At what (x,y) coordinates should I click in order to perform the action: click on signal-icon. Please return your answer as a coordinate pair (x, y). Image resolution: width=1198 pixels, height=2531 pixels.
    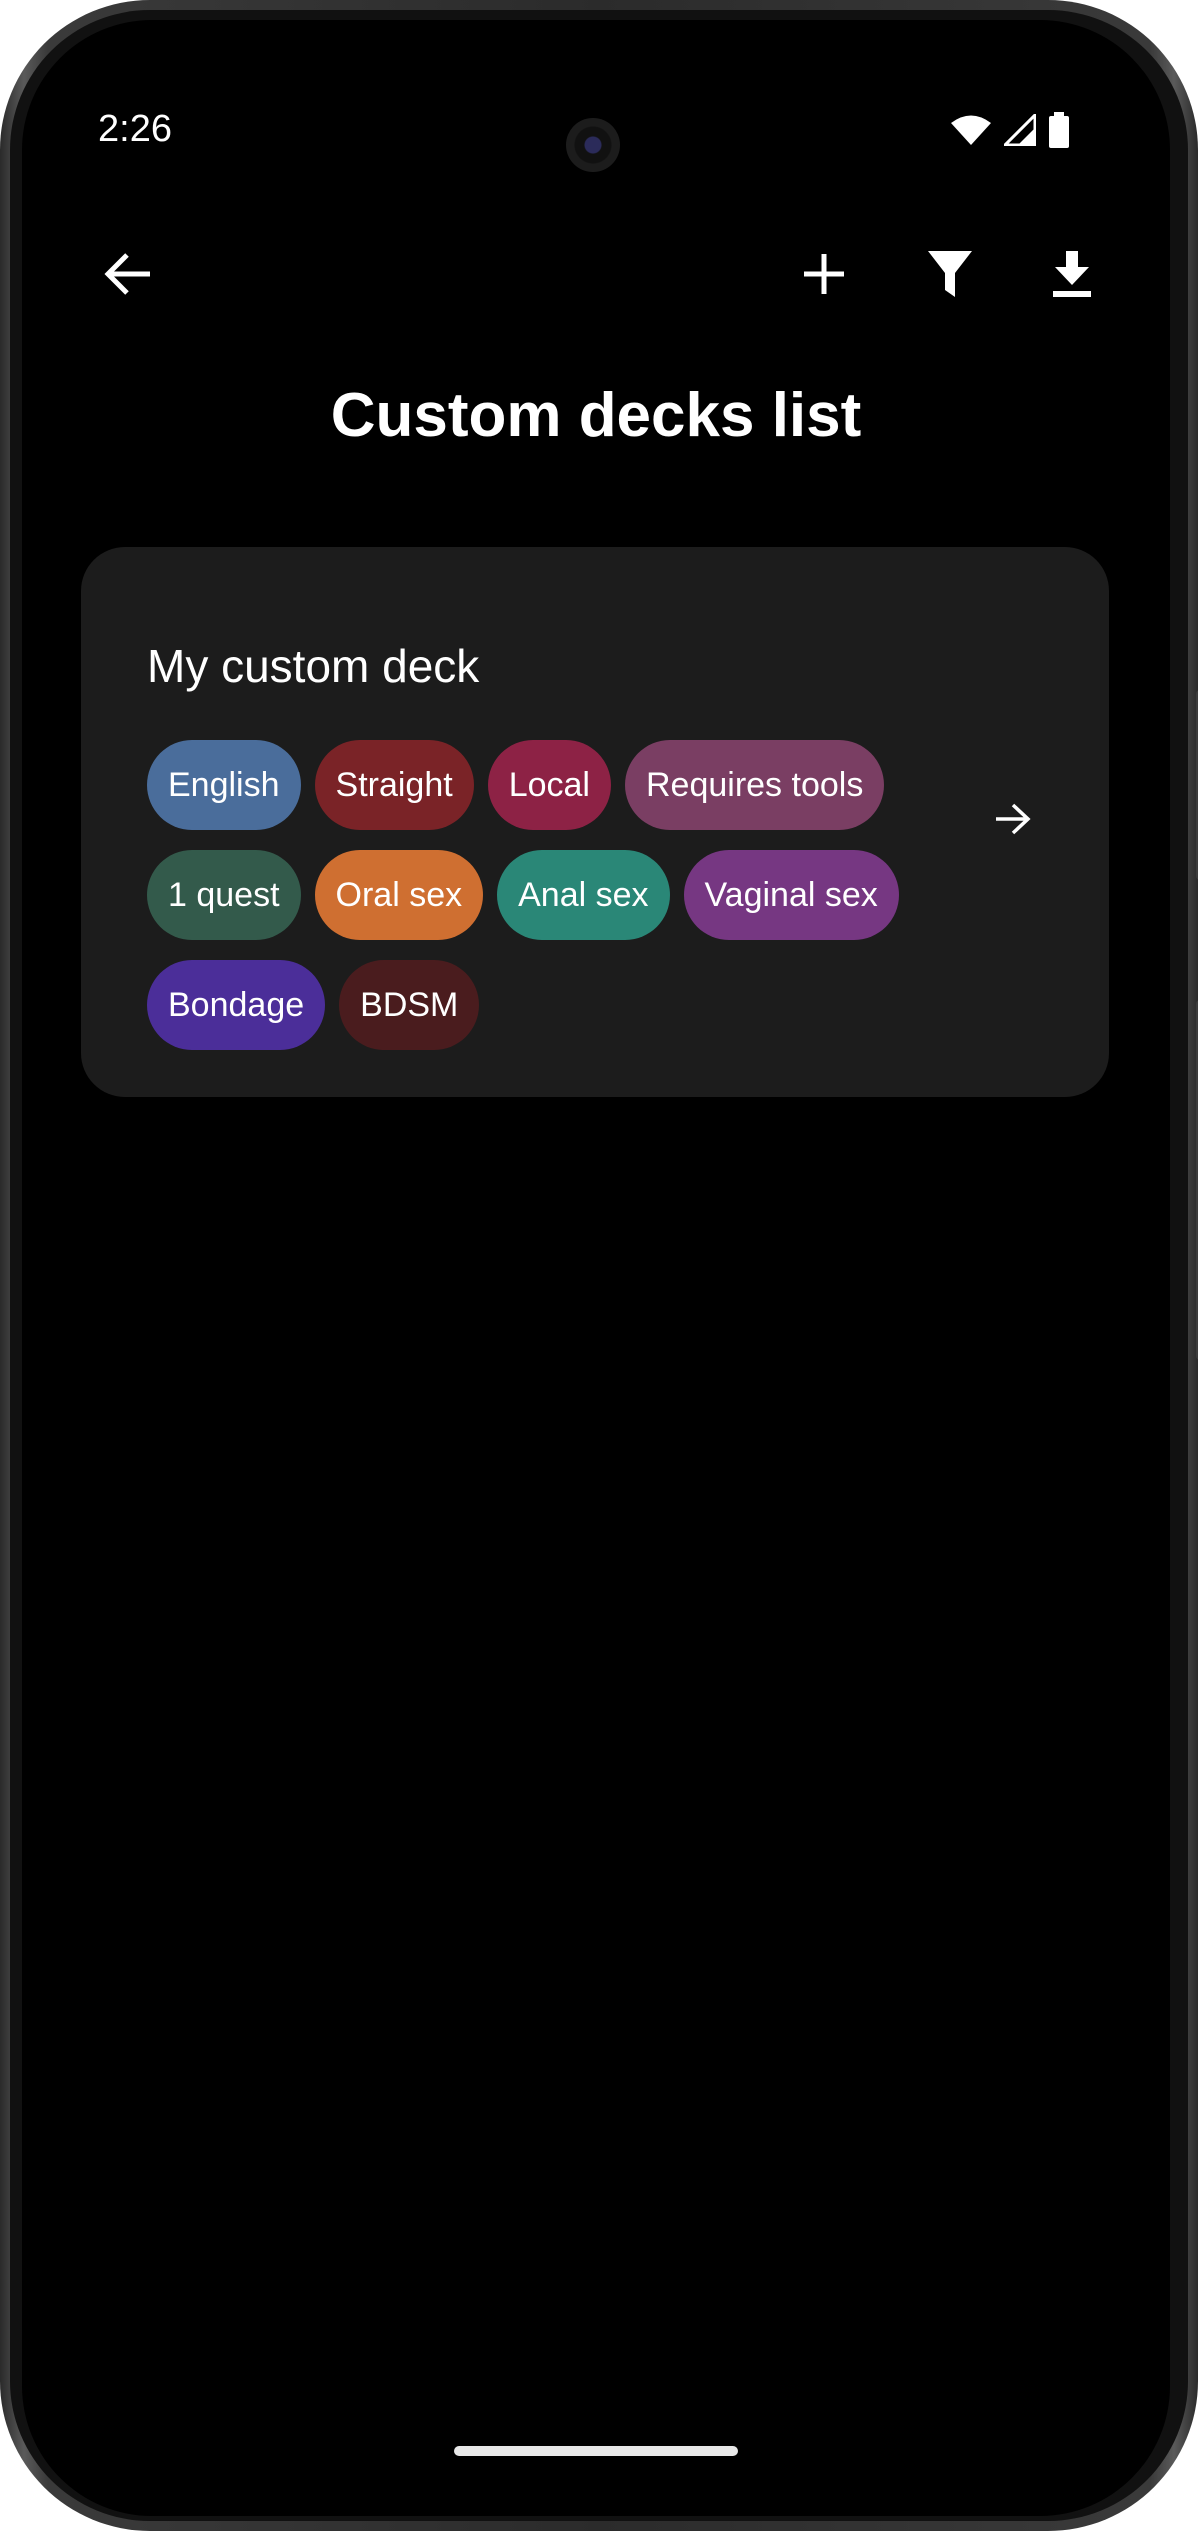
    Looking at the image, I should click on (1019, 131).